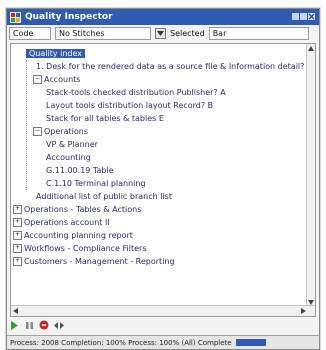 This screenshot has height=350, width=326. Describe the element at coordinates (68, 157) in the screenshot. I see `tree-row-label: Accounting` at that location.